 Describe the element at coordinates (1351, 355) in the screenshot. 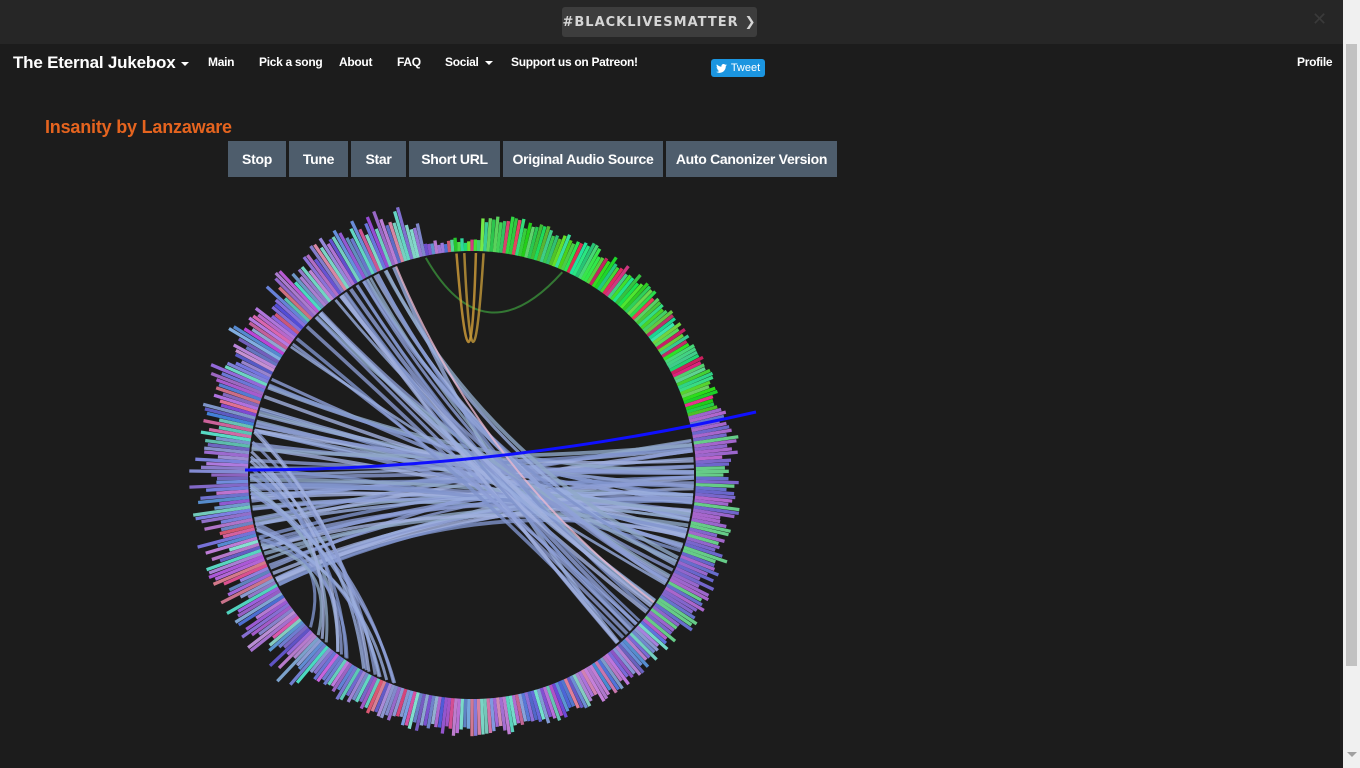

I see `scrollbar-thumb` at that location.